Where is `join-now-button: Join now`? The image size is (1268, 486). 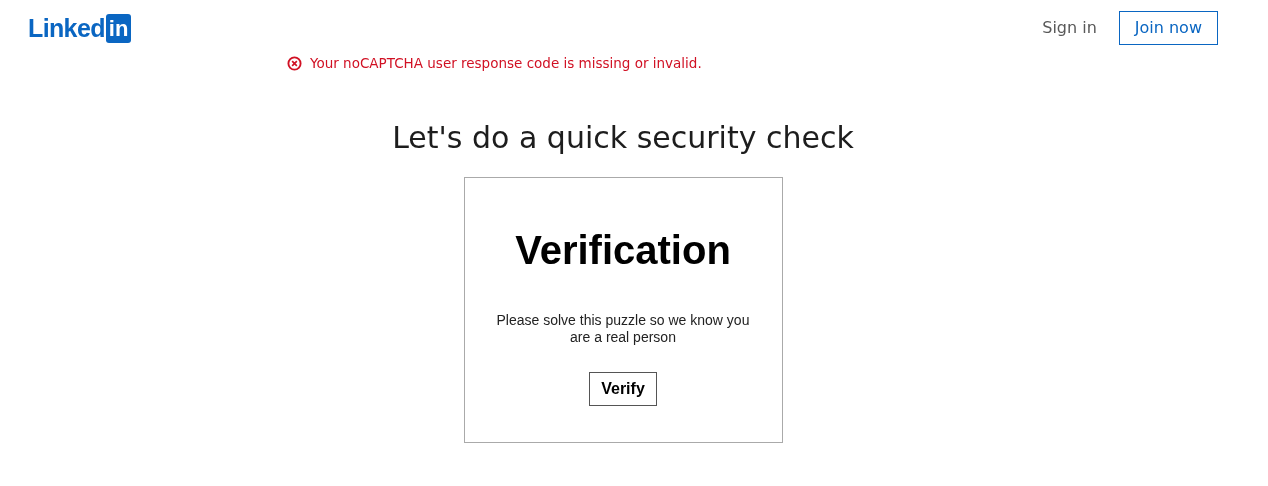
join-now-button: Join now is located at coordinates (1168, 28).